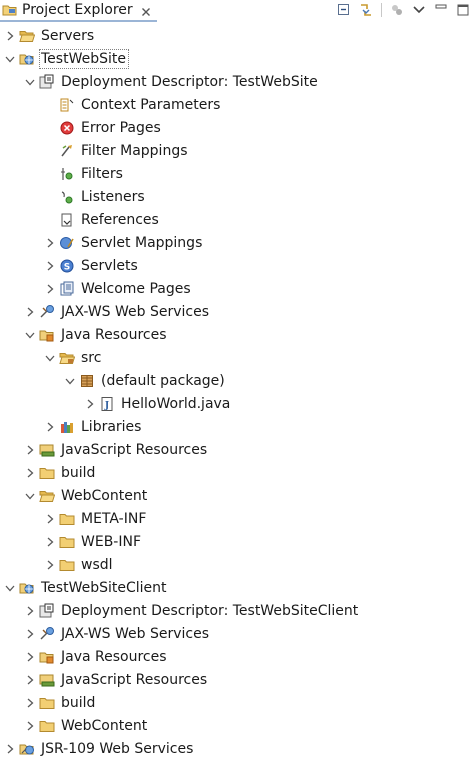  Describe the element at coordinates (111, 426) in the screenshot. I see `tree-item-label: Libraries` at that location.